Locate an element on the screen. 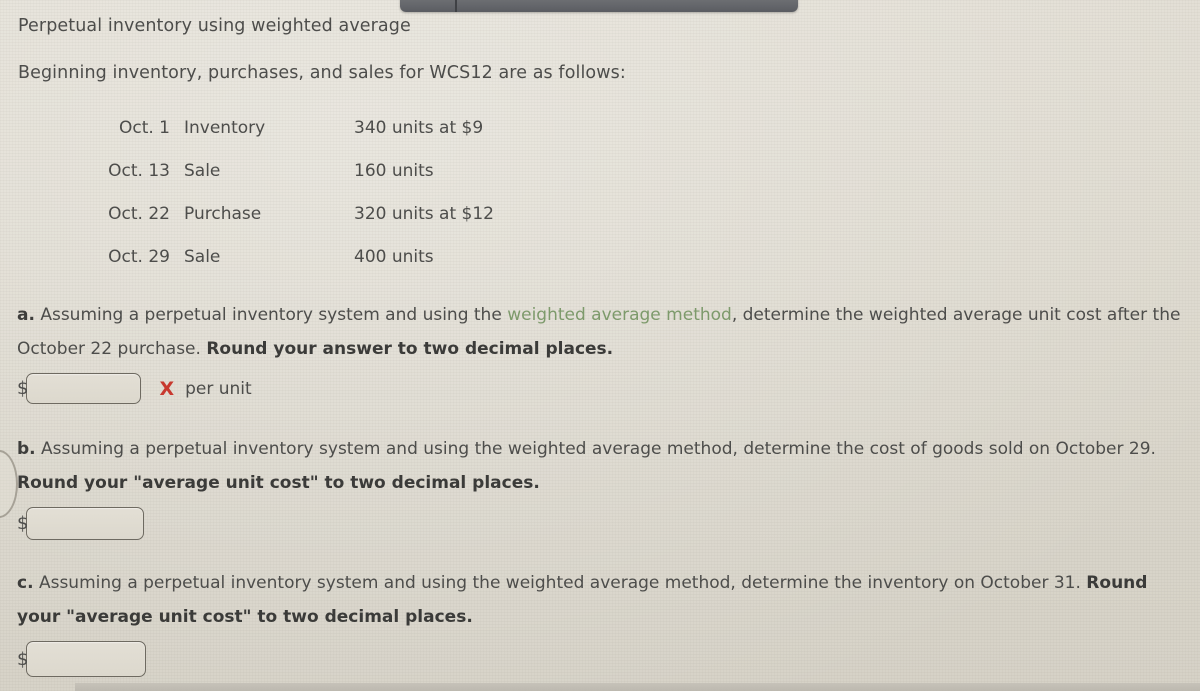  question-c-answer-row: $ is located at coordinates (604, 659).